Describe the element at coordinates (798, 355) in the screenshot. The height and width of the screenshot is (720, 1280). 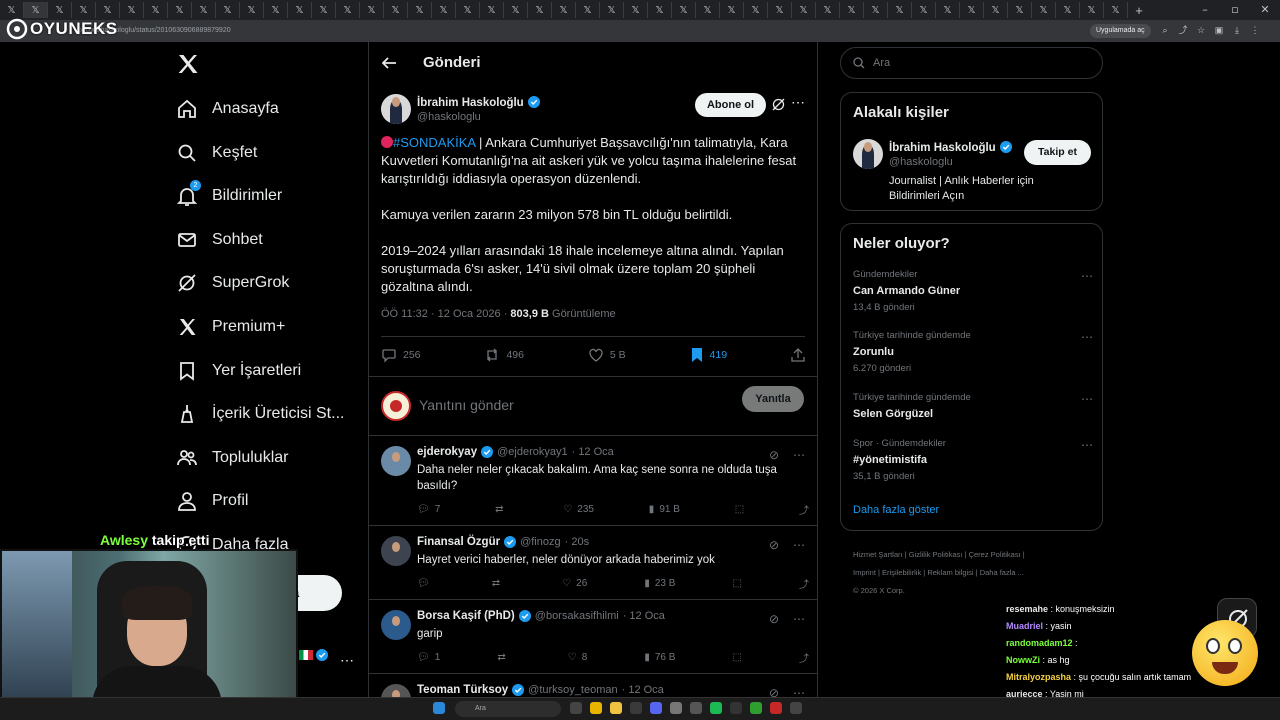
I see `share-action` at that location.